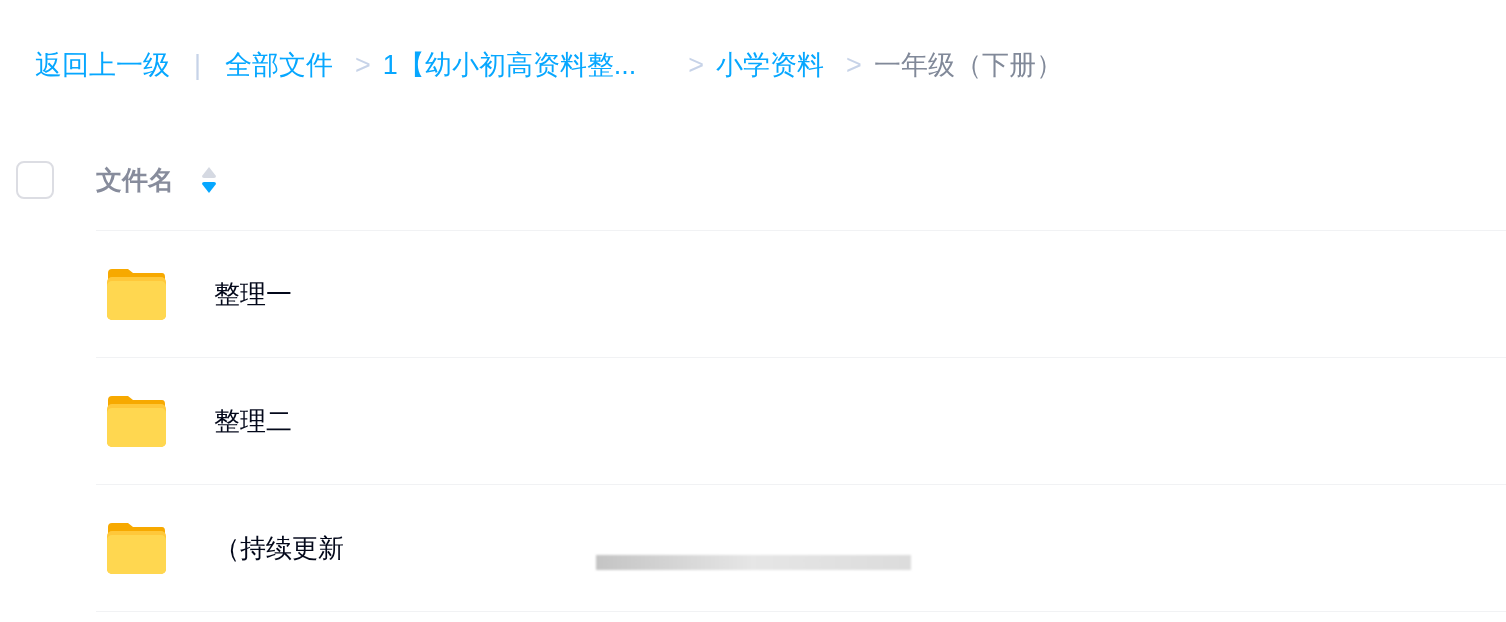 The width and height of the screenshot is (1506, 622). Describe the element at coordinates (279, 548) in the screenshot. I see `file-name: （持续更新` at that location.